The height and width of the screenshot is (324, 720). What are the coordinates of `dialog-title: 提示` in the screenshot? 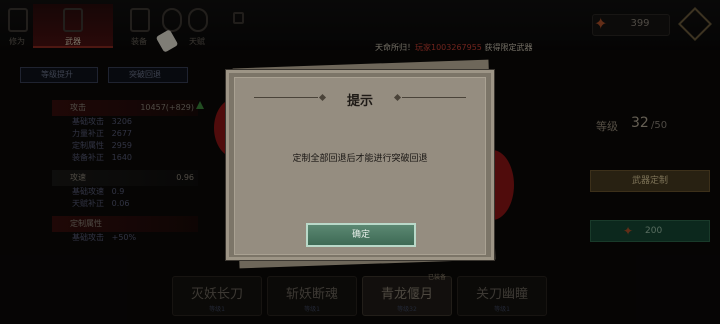 It's located at (359, 101).